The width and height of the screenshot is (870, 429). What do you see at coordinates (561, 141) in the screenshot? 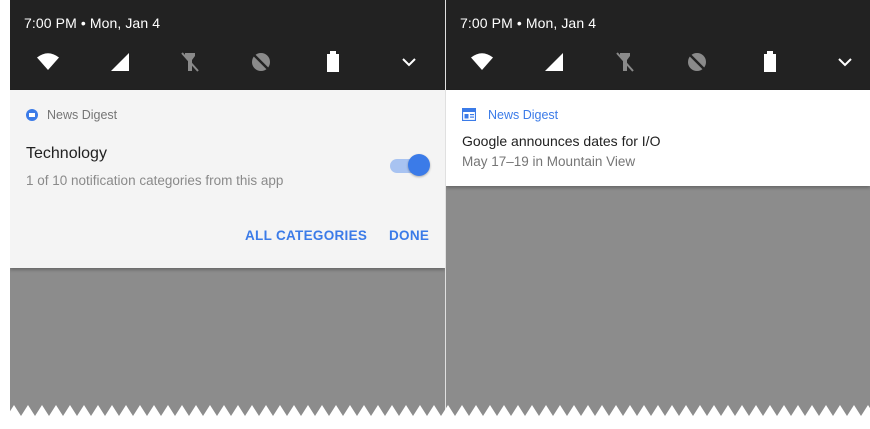
I see `notification-headline: Google announces dates for I/O` at bounding box center [561, 141].